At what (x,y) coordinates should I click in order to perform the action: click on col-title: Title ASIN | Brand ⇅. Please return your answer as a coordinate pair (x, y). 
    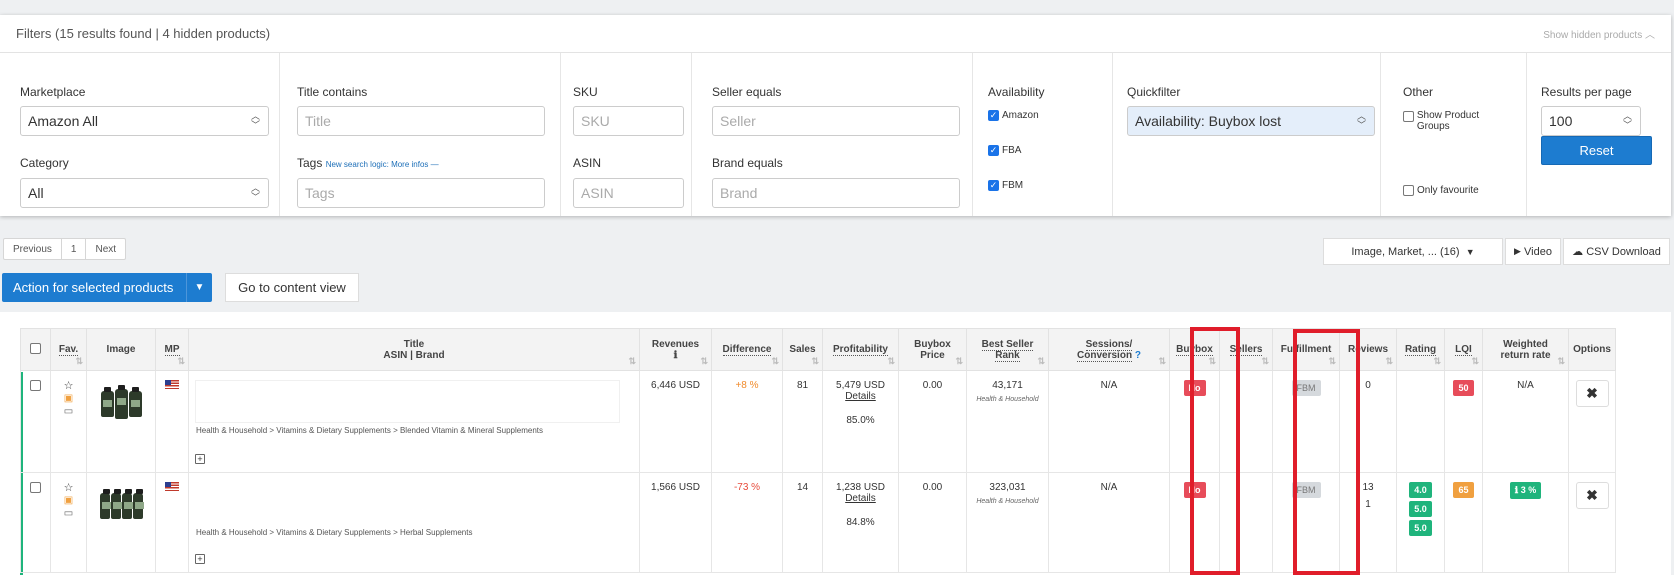
    Looking at the image, I should click on (414, 349).